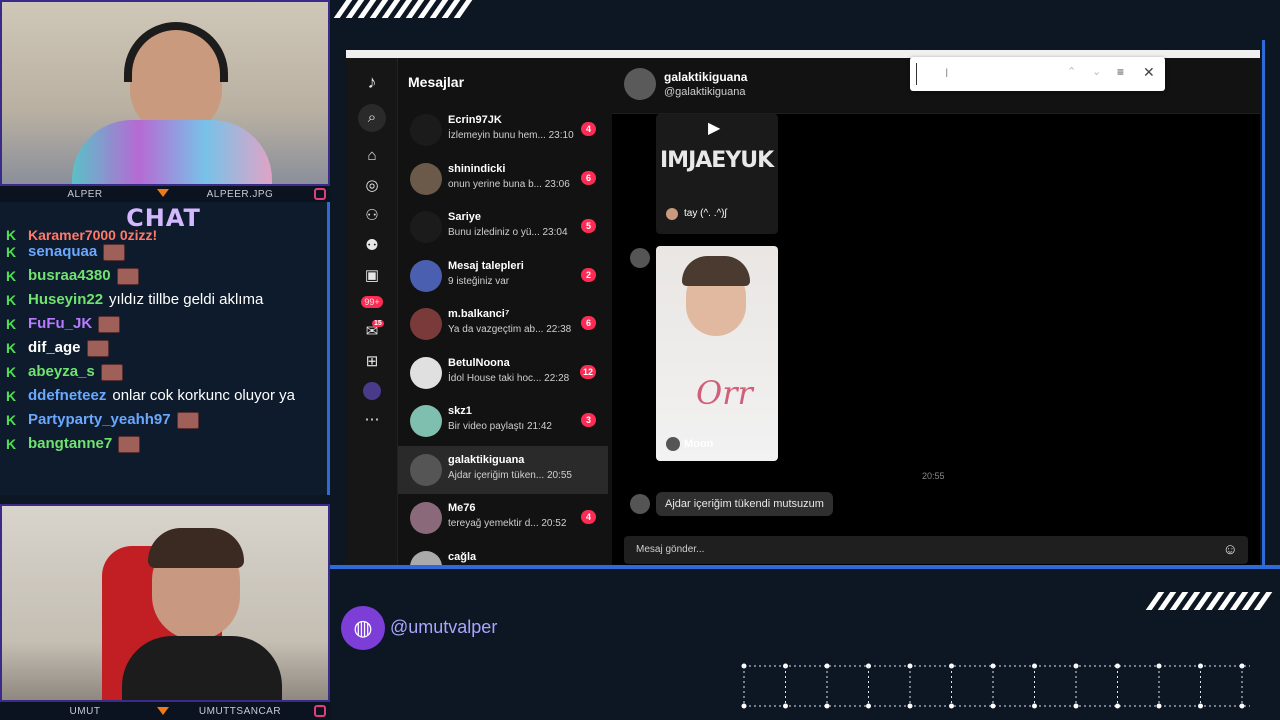 The width and height of the screenshot is (1280, 720). Describe the element at coordinates (165, 711) in the screenshot. I see `cam-label-bottom: UMUT UMUTTSANCAR` at that location.